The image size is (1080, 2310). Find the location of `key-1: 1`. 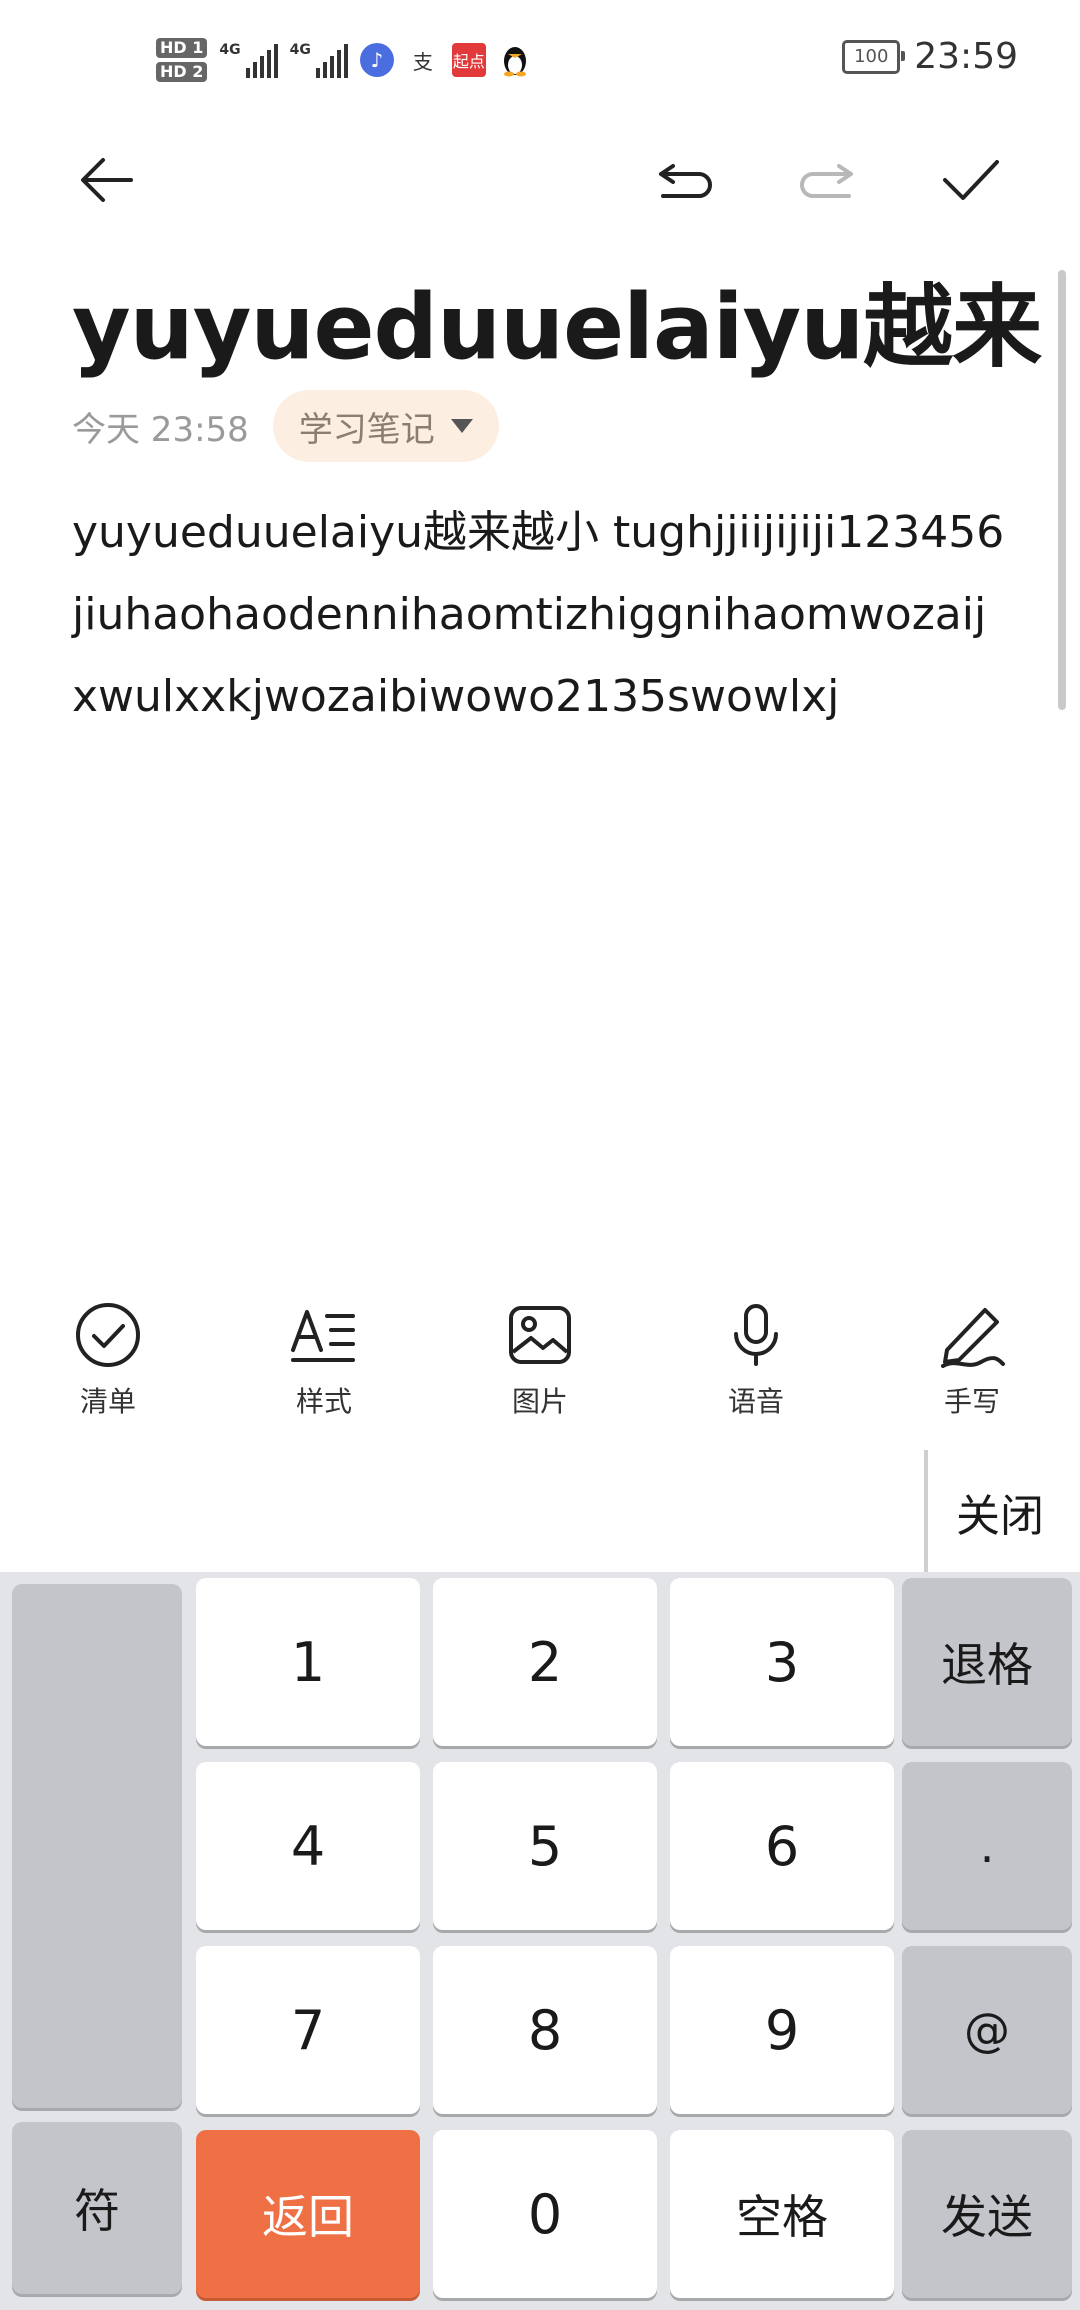

key-1: 1 is located at coordinates (308, 1662).